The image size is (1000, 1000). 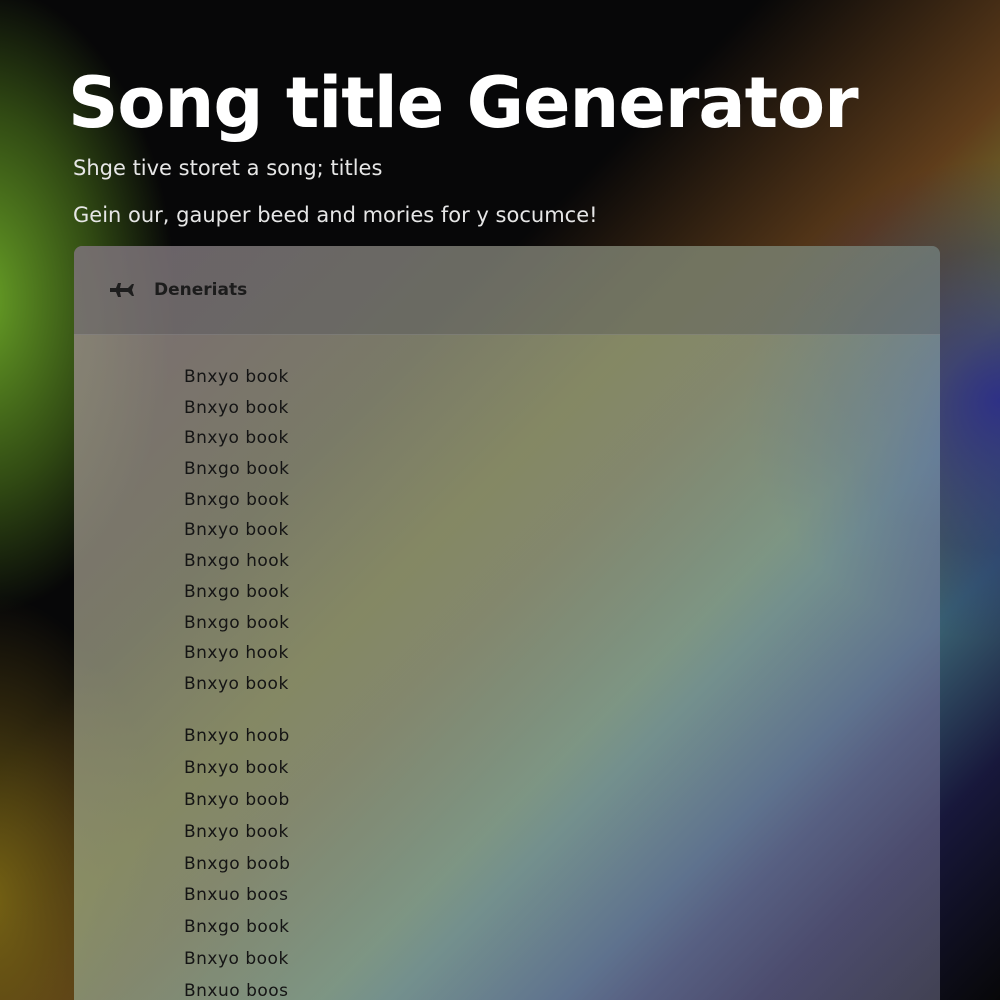 I want to click on panel-header: Deneriats, so click(x=507, y=290).